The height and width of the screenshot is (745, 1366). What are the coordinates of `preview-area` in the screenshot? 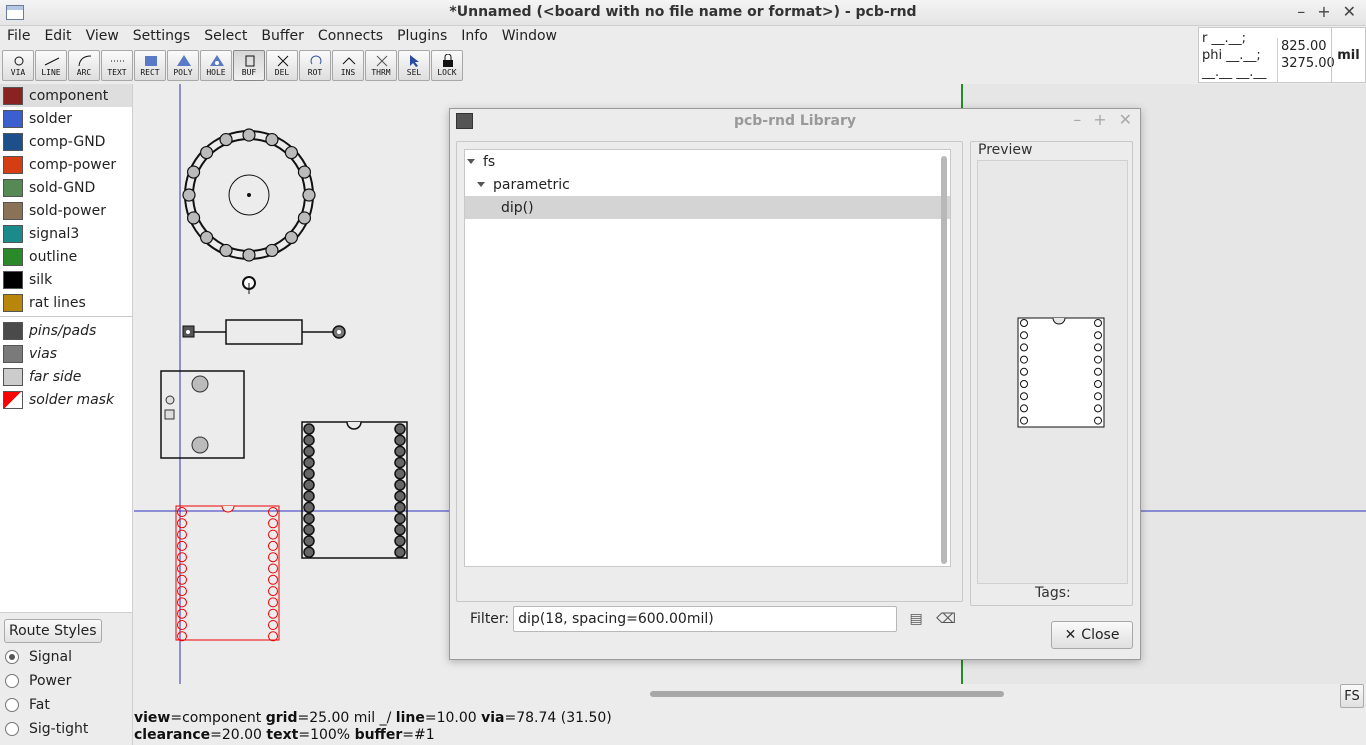 It's located at (1052, 372).